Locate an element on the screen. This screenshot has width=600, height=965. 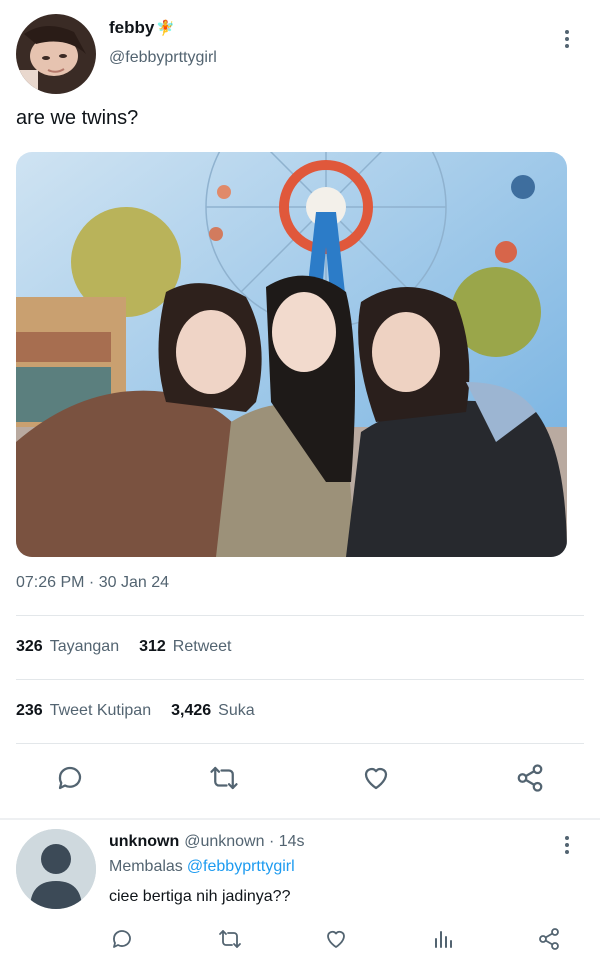
stats-row-2: 236 Tweet Kutipan 3,426 Suka is located at coordinates (145, 711).